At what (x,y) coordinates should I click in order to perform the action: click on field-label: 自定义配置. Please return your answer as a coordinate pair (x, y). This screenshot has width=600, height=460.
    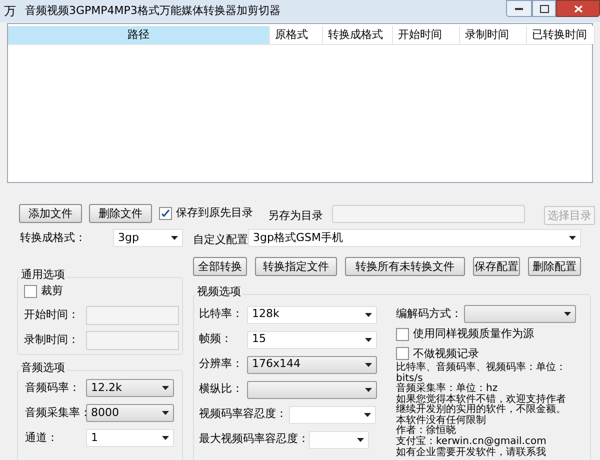
    Looking at the image, I should click on (220, 239).